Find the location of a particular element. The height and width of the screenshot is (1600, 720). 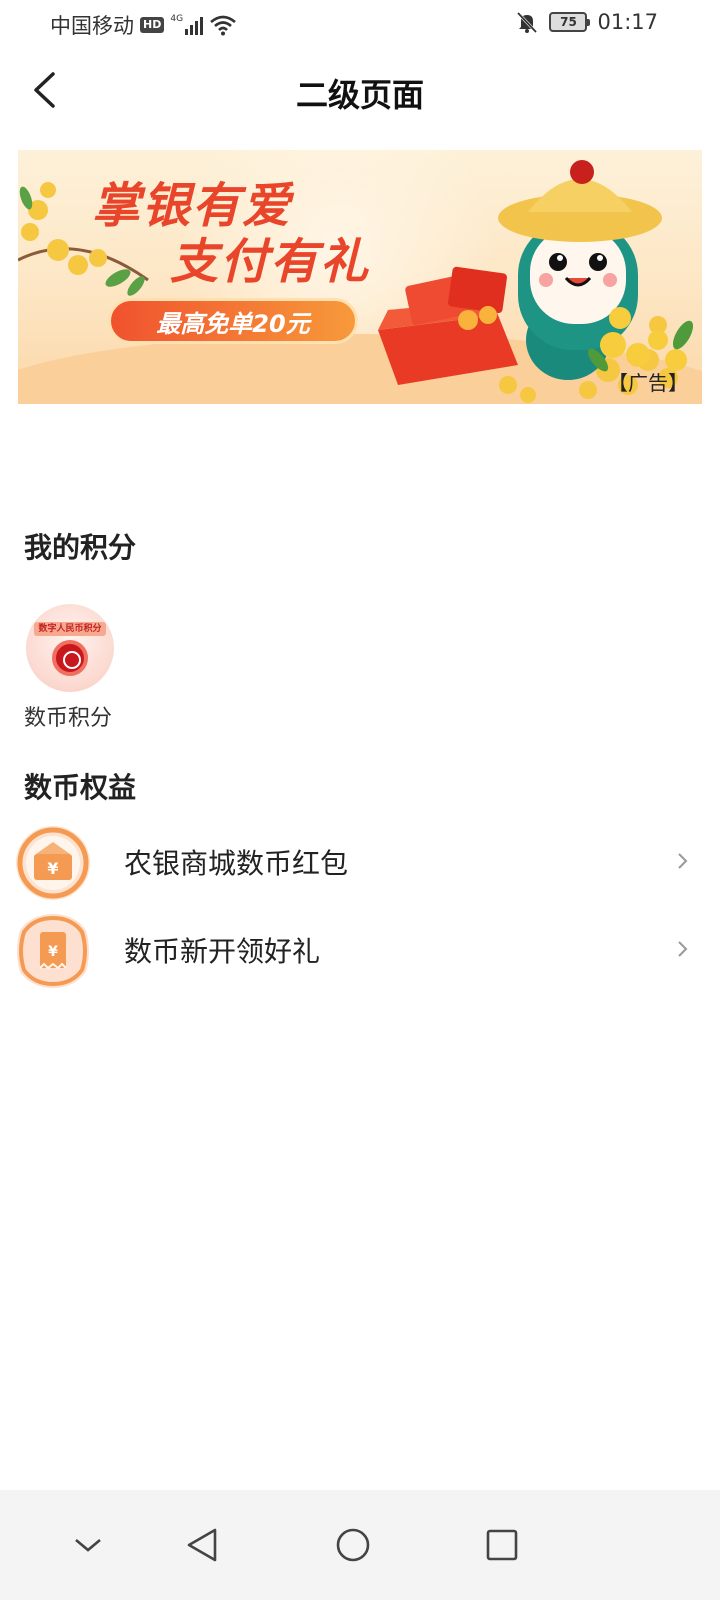

system-nav-bar is located at coordinates (360, 1545).